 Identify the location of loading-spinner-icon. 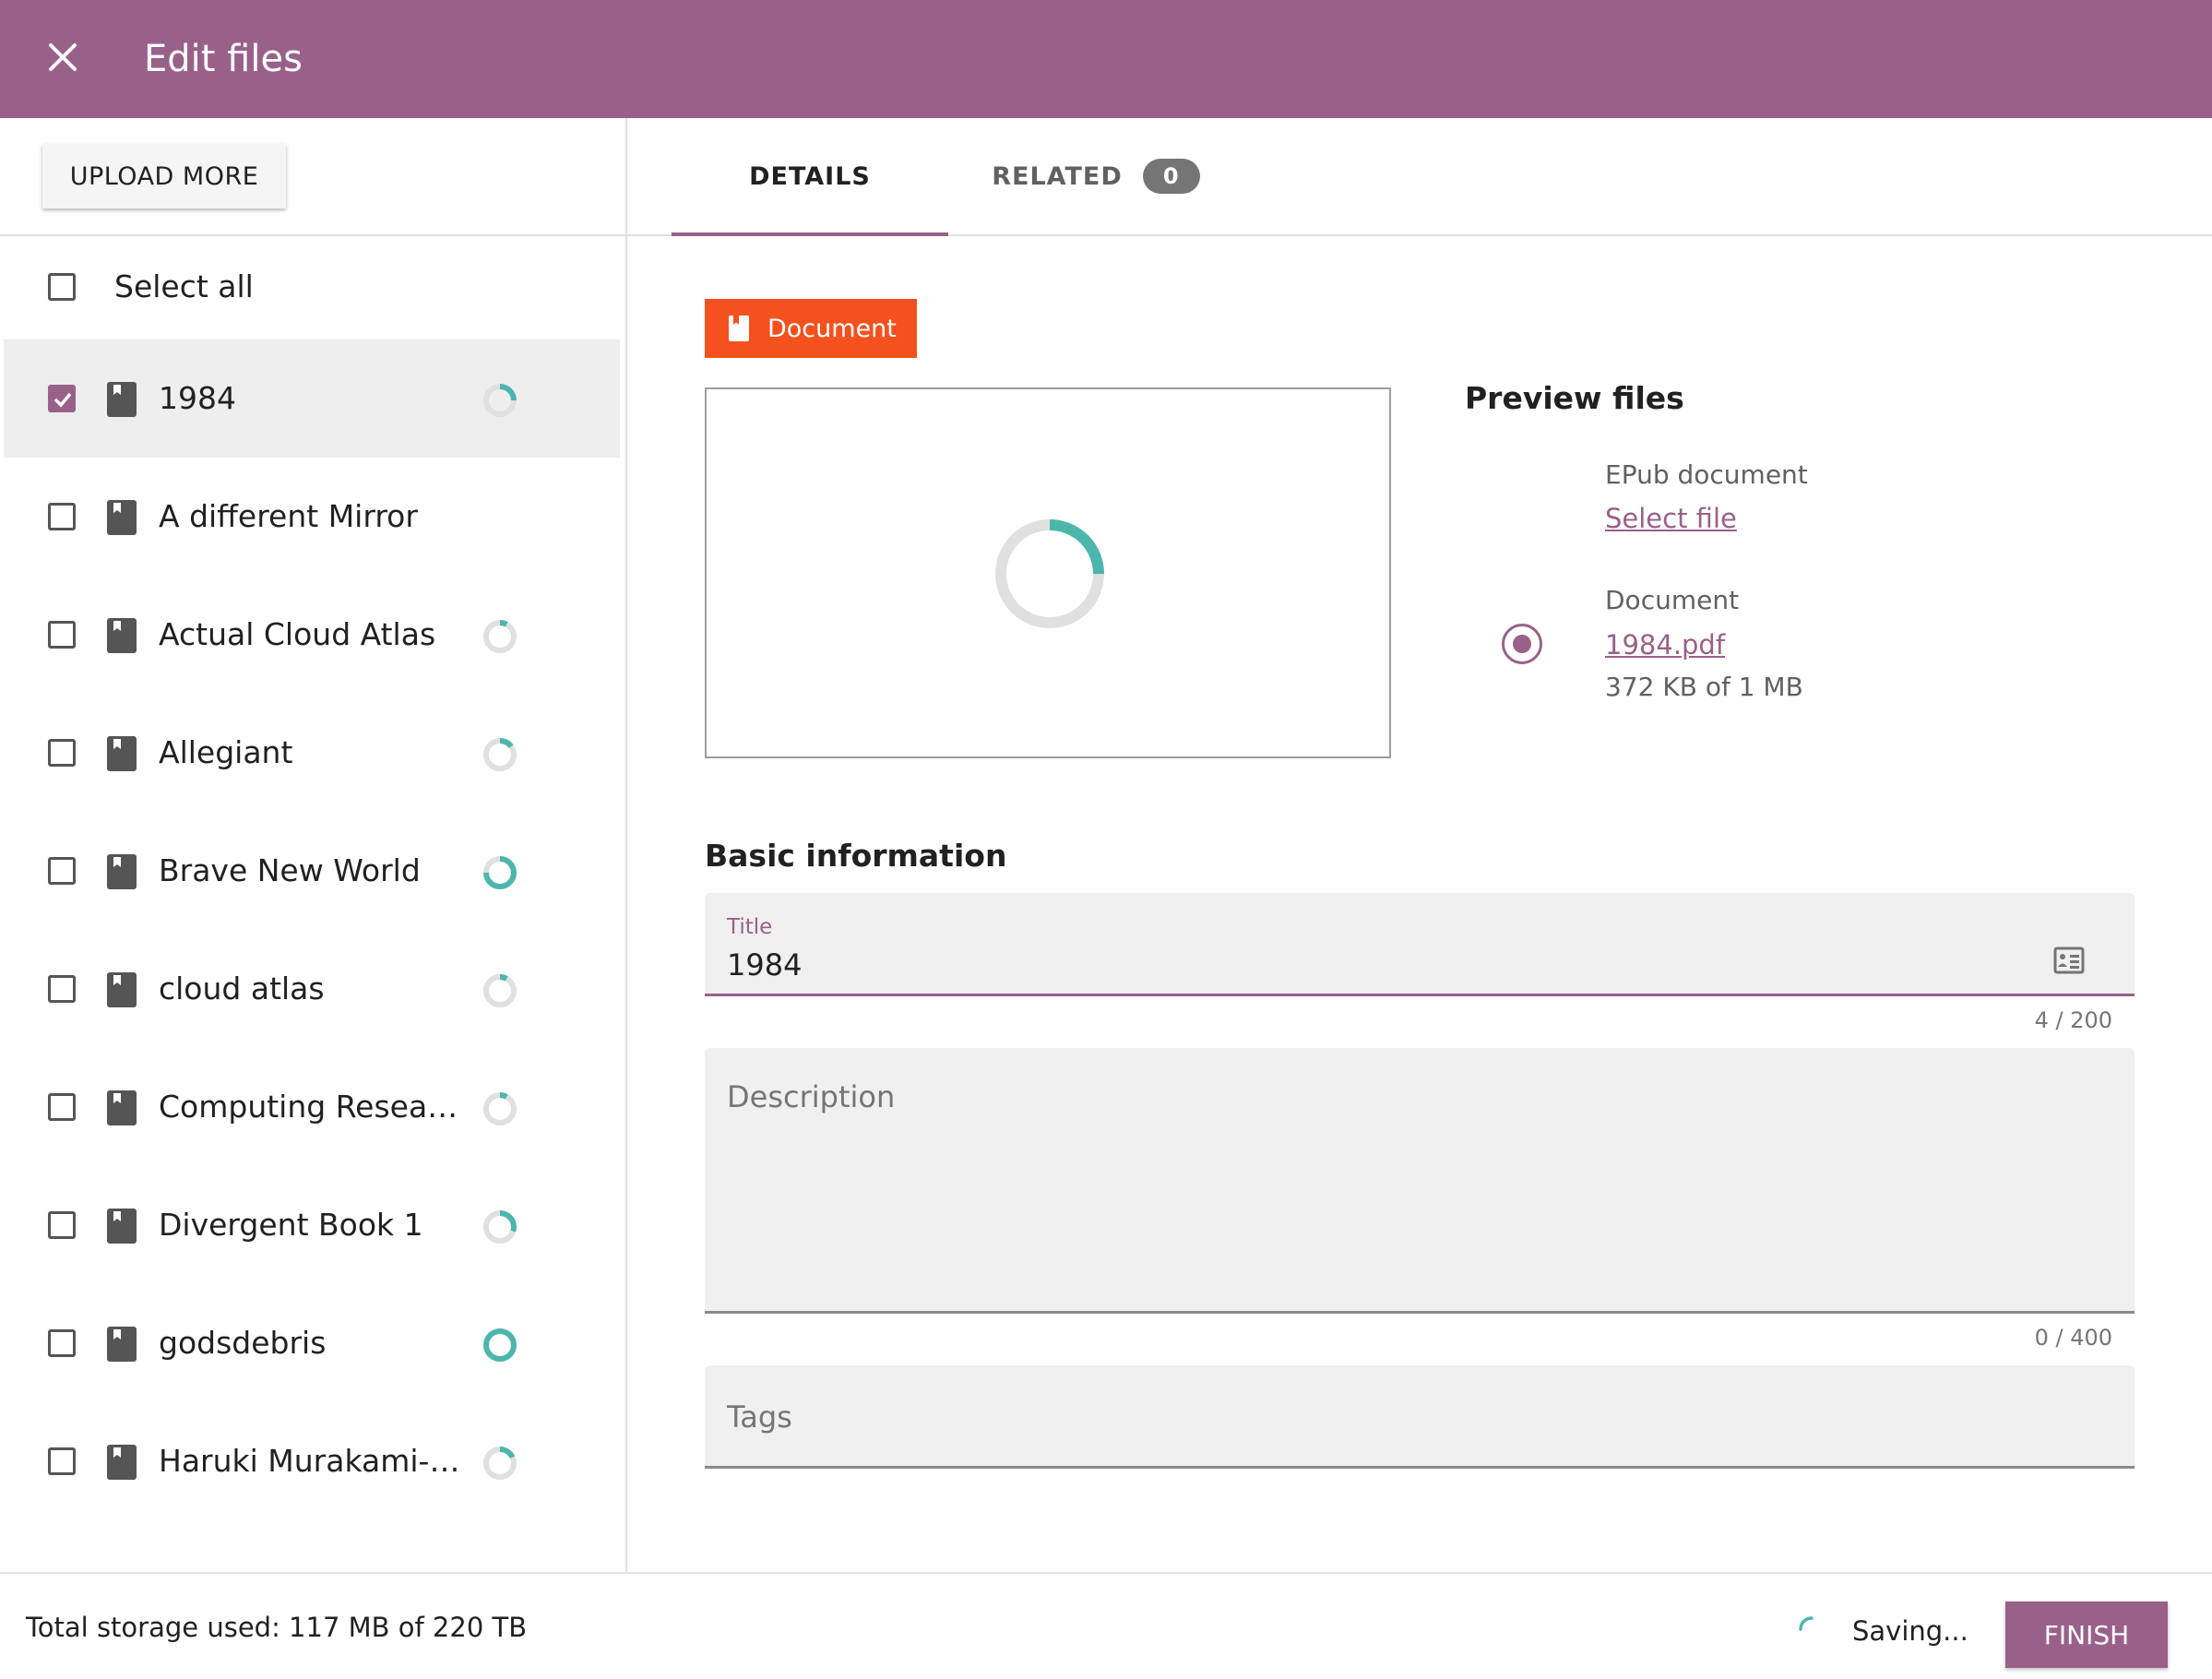
(1049, 573).